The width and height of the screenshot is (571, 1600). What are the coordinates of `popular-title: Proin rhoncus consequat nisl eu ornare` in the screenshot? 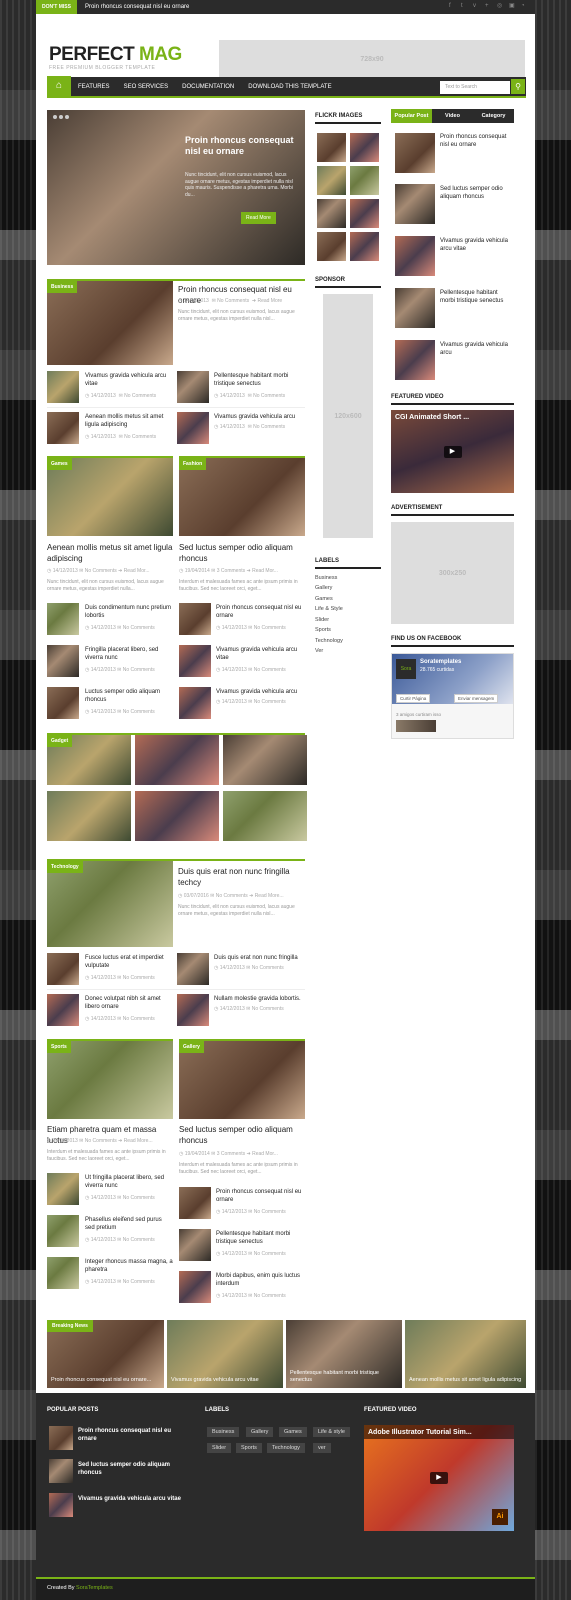 It's located at (476, 141).